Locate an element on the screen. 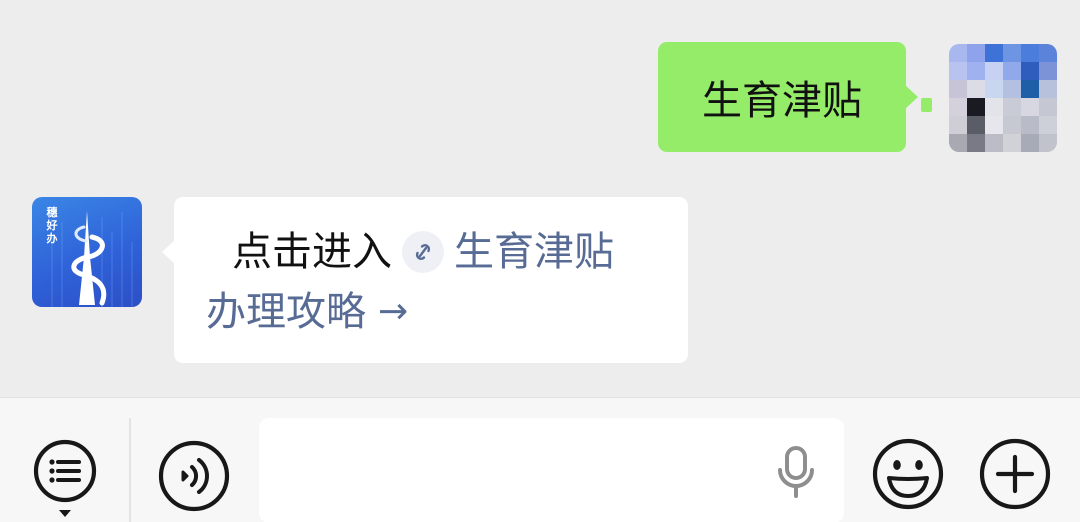 The height and width of the screenshot is (522, 1080). outgoing-message-bubble: 生育津贴 is located at coordinates (788, 97).